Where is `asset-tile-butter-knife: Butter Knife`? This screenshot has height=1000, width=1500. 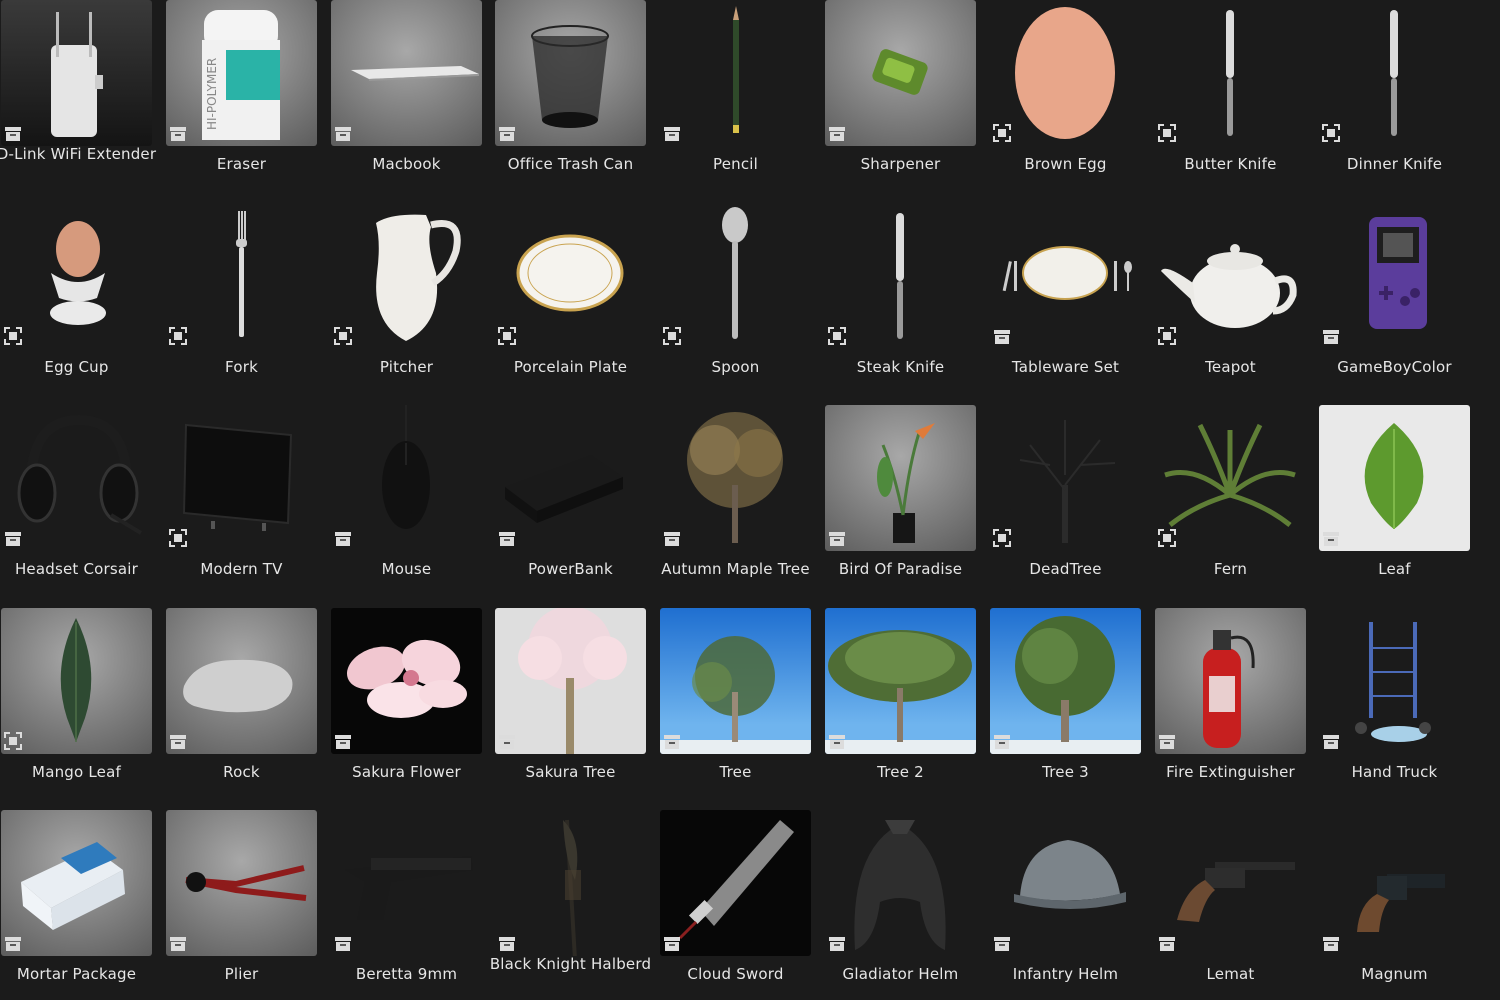 asset-tile-butter-knife: Butter Knife is located at coordinates (1230, 95).